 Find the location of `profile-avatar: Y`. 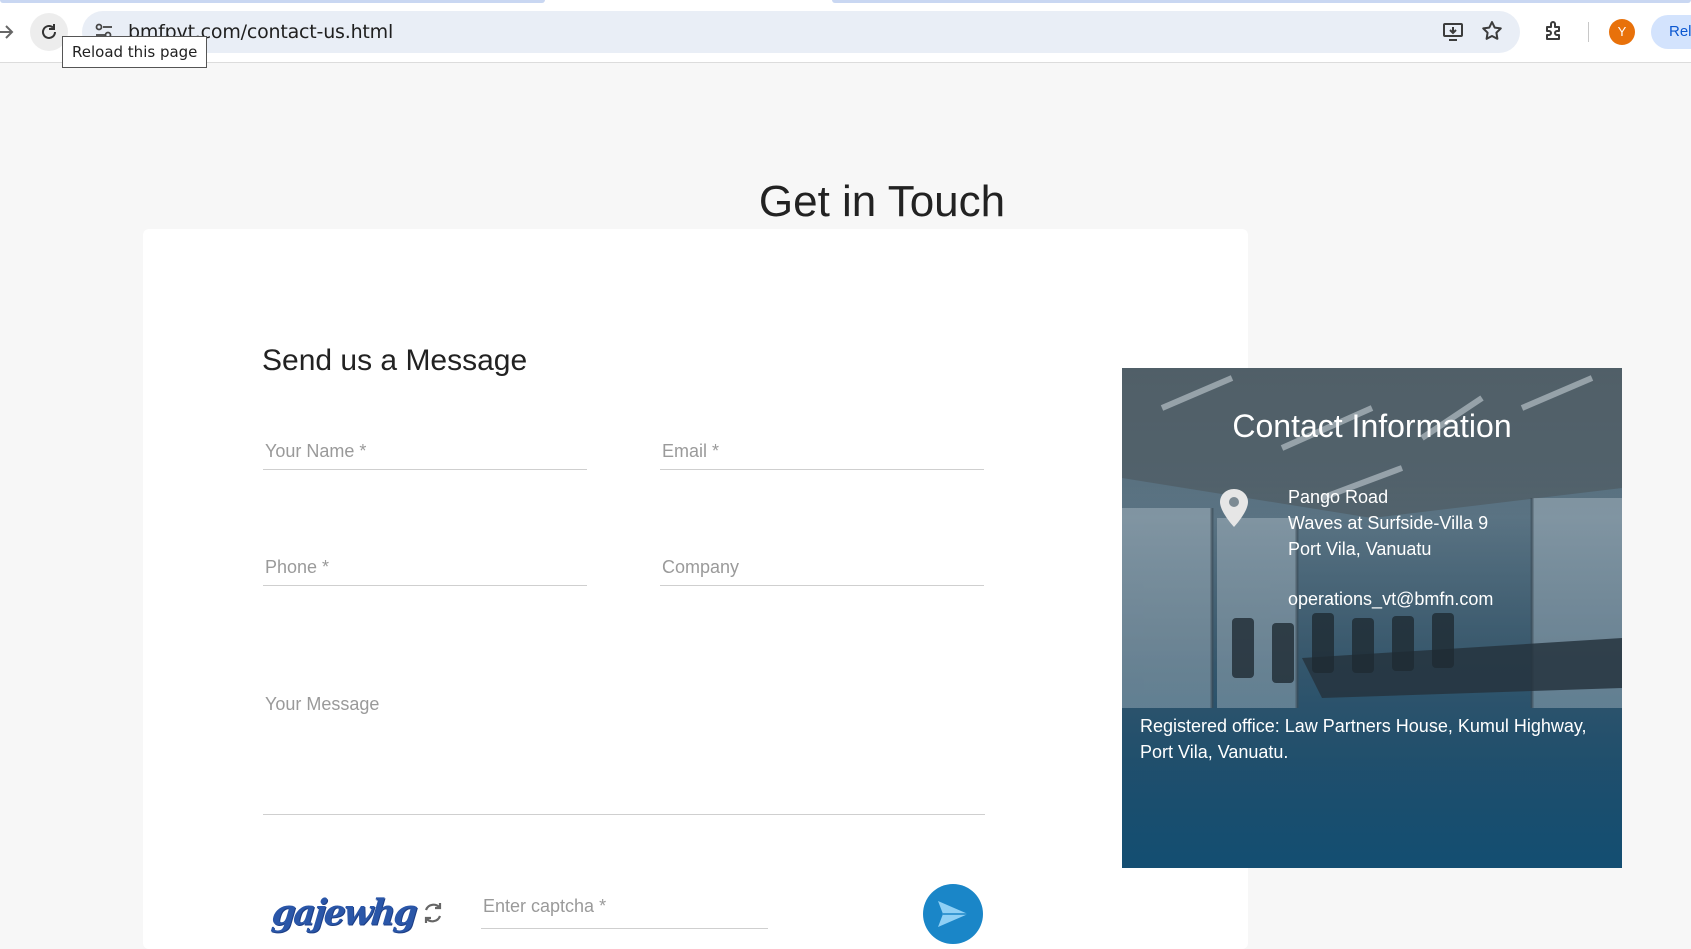

profile-avatar: Y is located at coordinates (1622, 32).